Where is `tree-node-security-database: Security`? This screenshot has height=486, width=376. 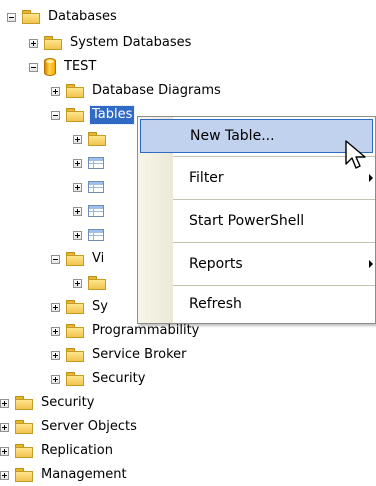
tree-node-security-database: Security is located at coordinates (99, 379).